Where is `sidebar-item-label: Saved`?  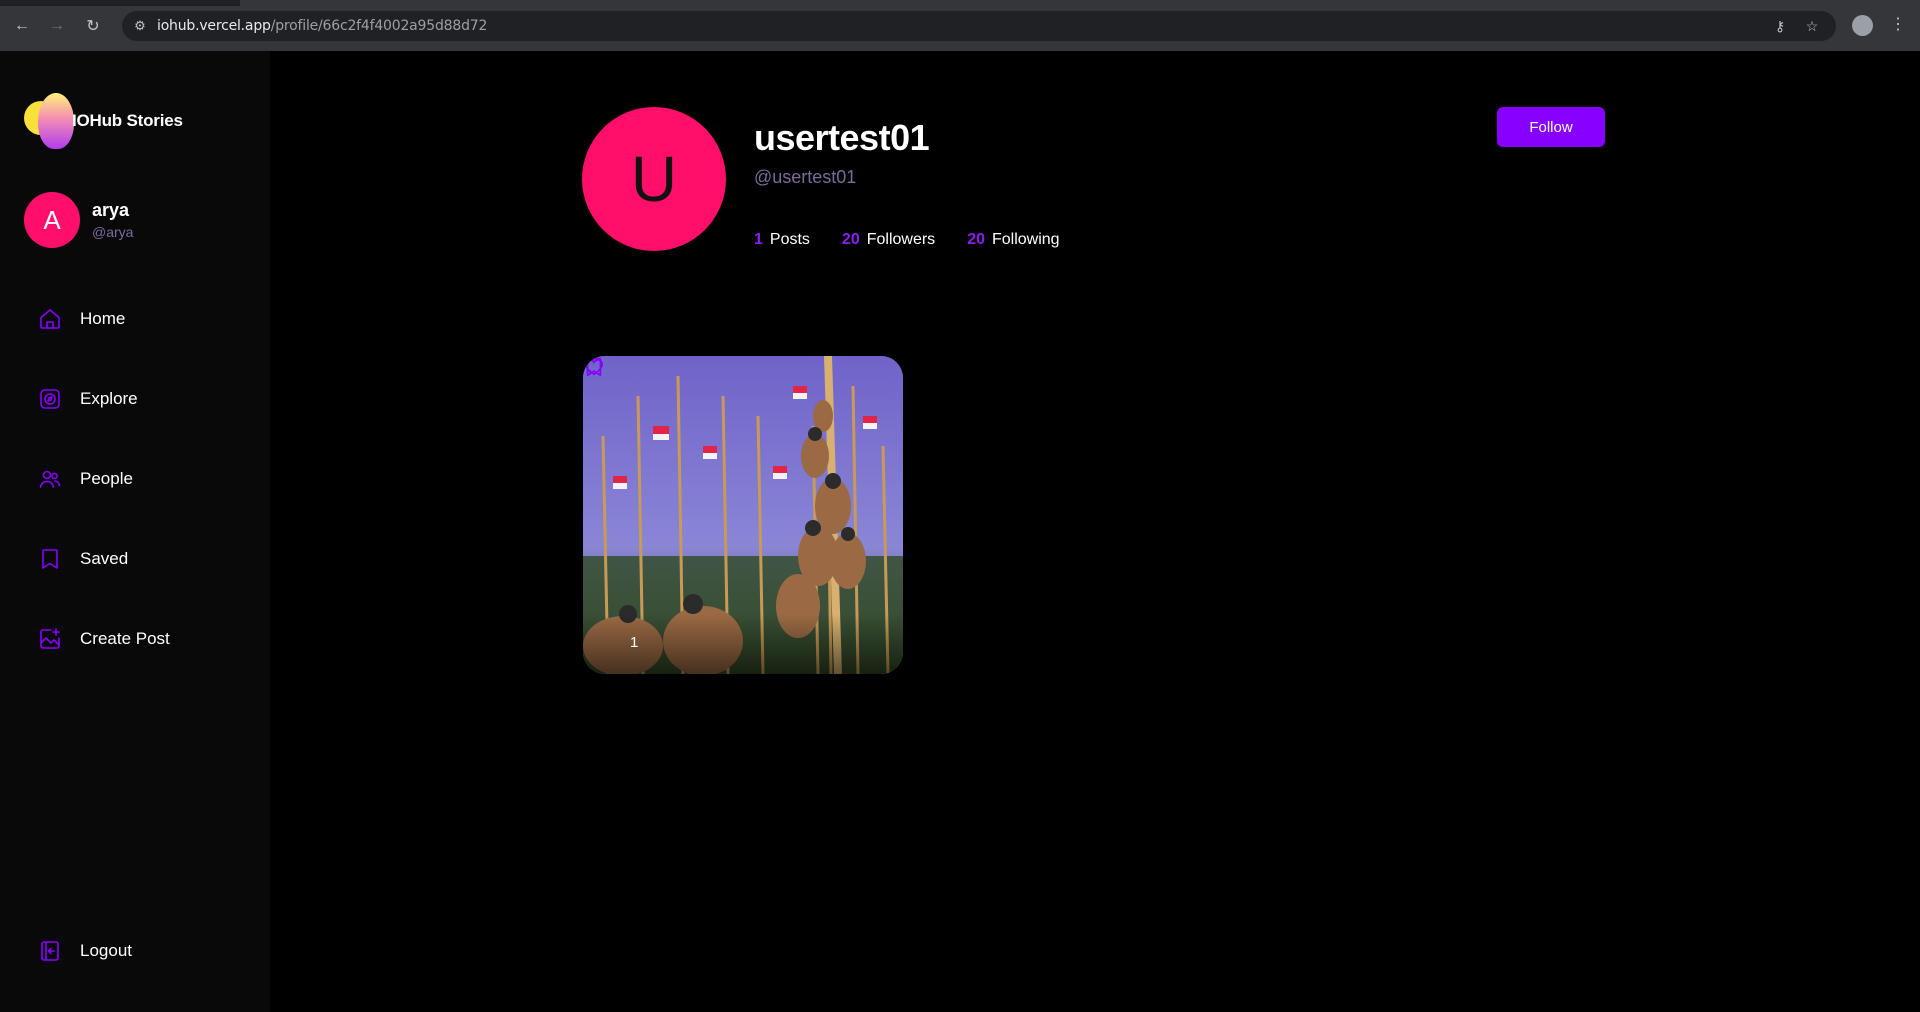 sidebar-item-label: Saved is located at coordinates (104, 558).